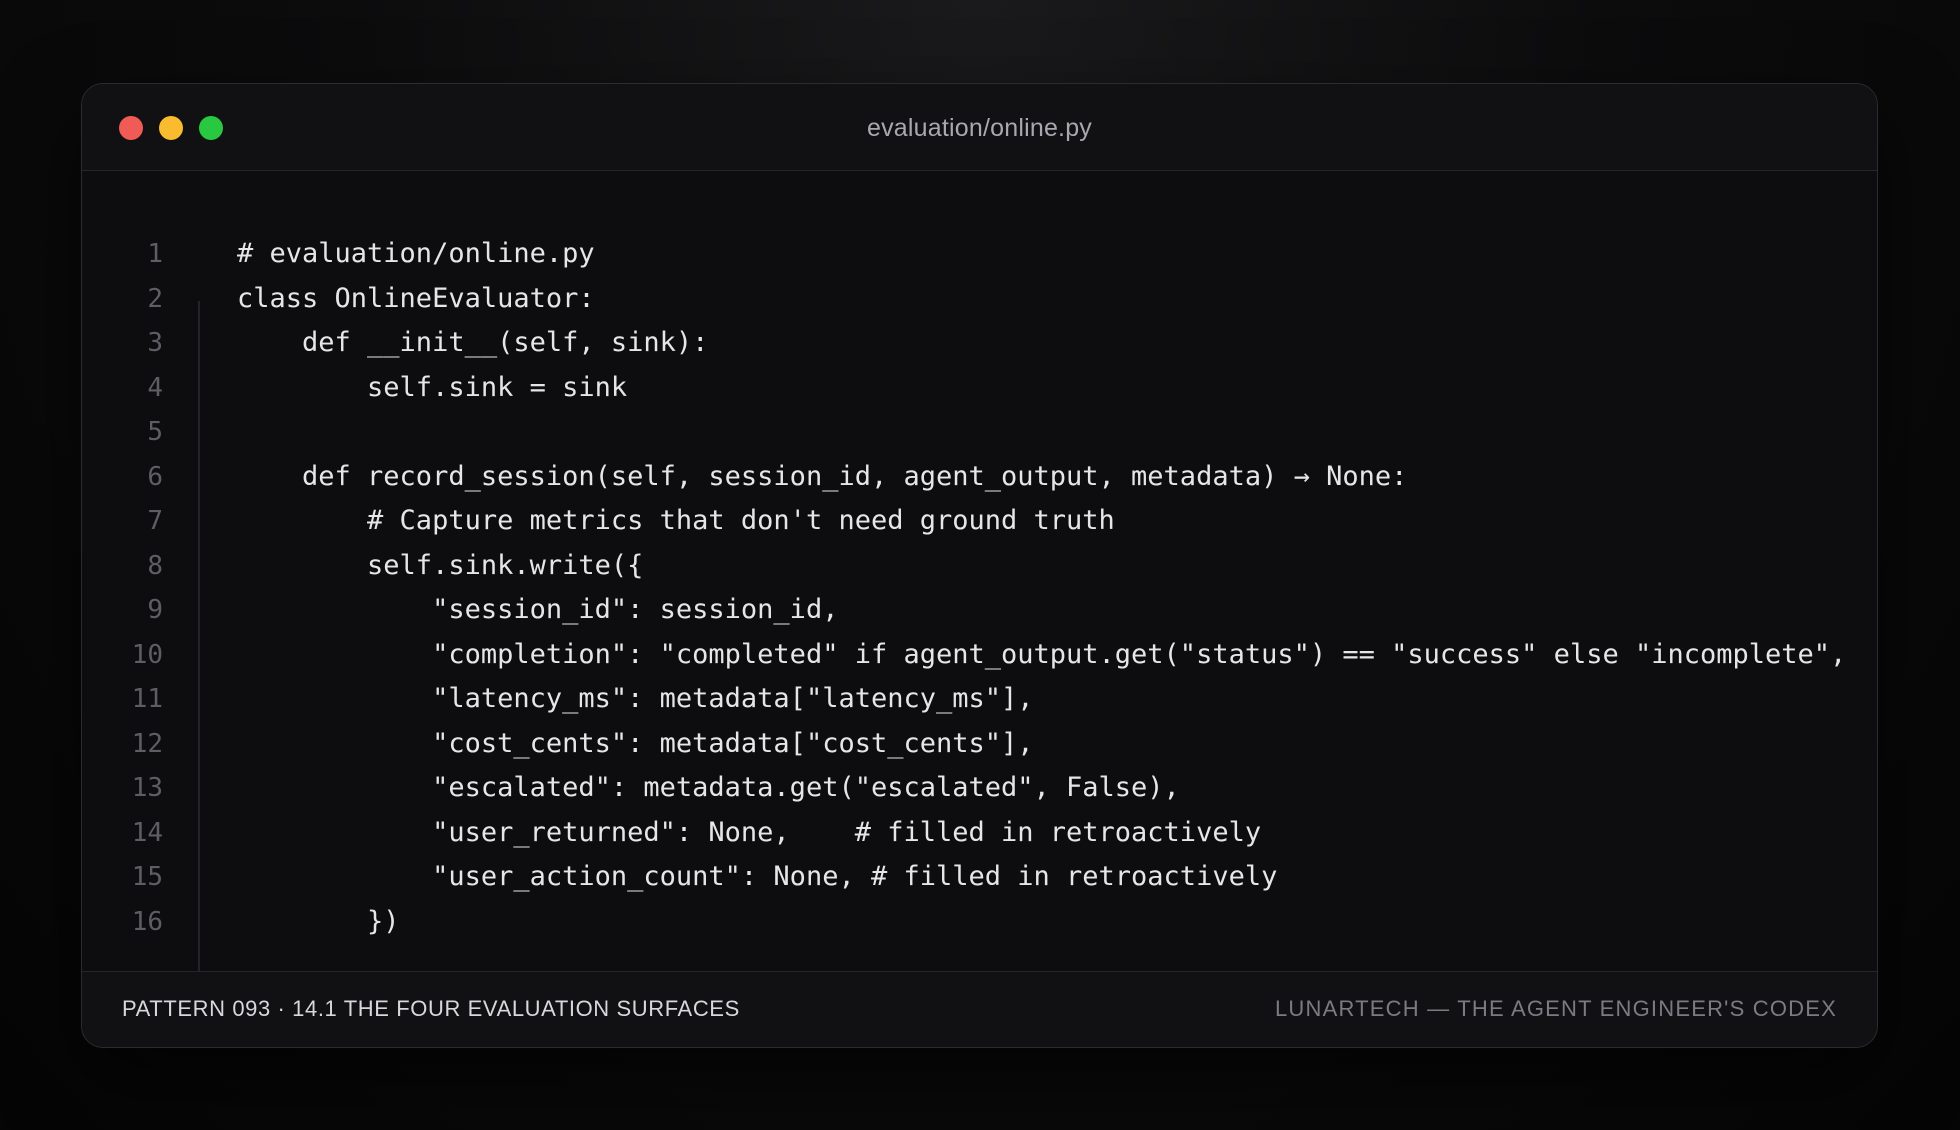 This screenshot has width=1960, height=1130. What do you see at coordinates (155, 521) in the screenshot?
I see `line-number: 7` at bounding box center [155, 521].